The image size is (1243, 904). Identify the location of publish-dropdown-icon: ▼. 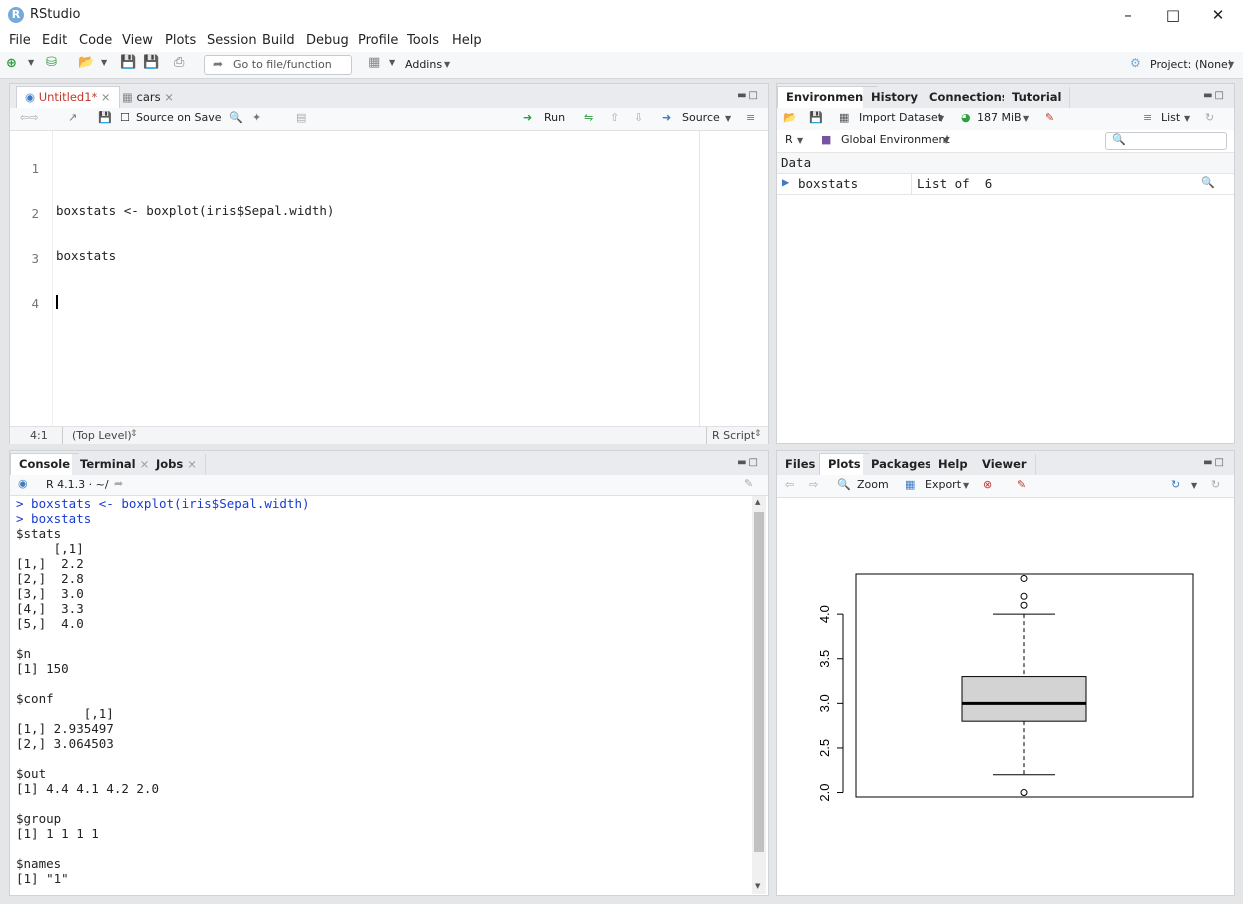
(1194, 485).